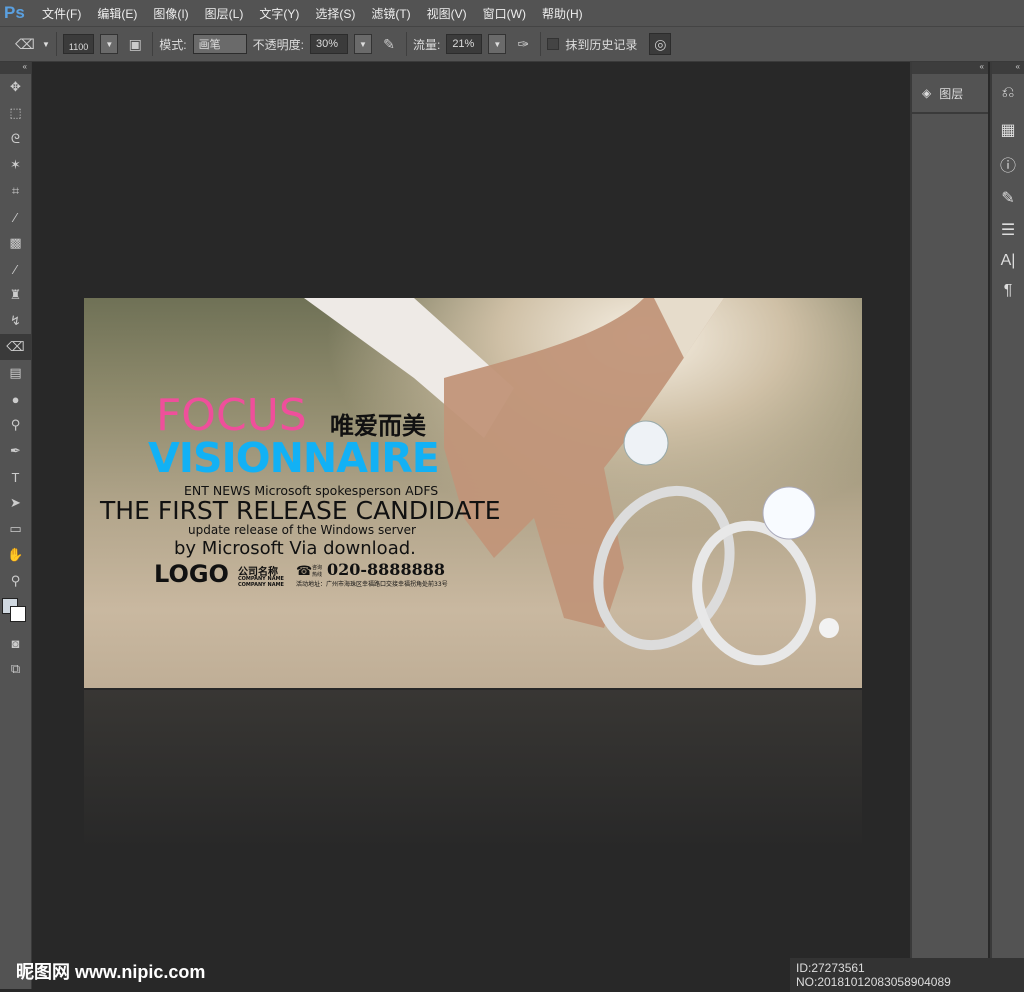 The image size is (1024, 992). I want to click on lasso-tool-icon: ᘓ, so click(15, 139).